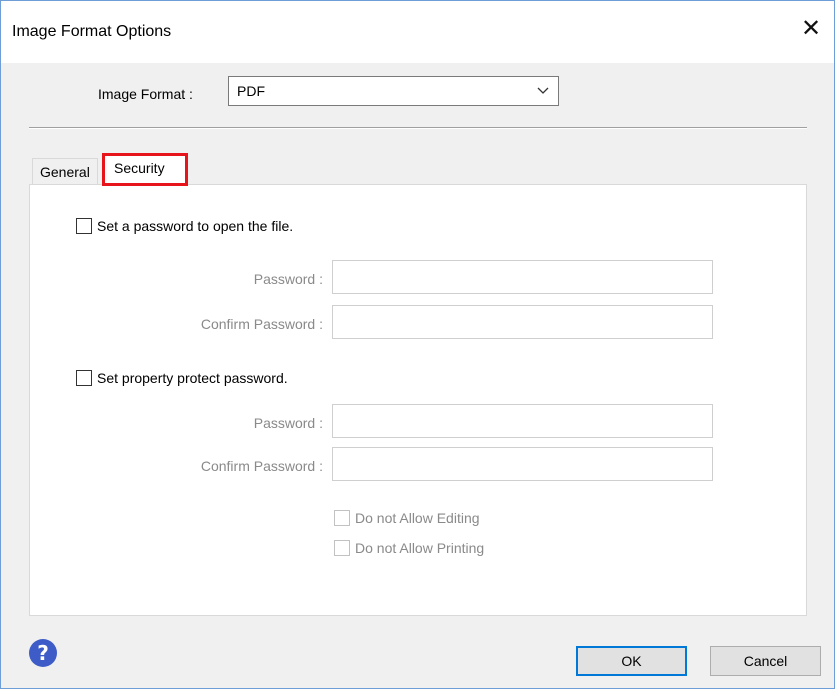  I want to click on image-format-select: PDF, so click(393, 91).